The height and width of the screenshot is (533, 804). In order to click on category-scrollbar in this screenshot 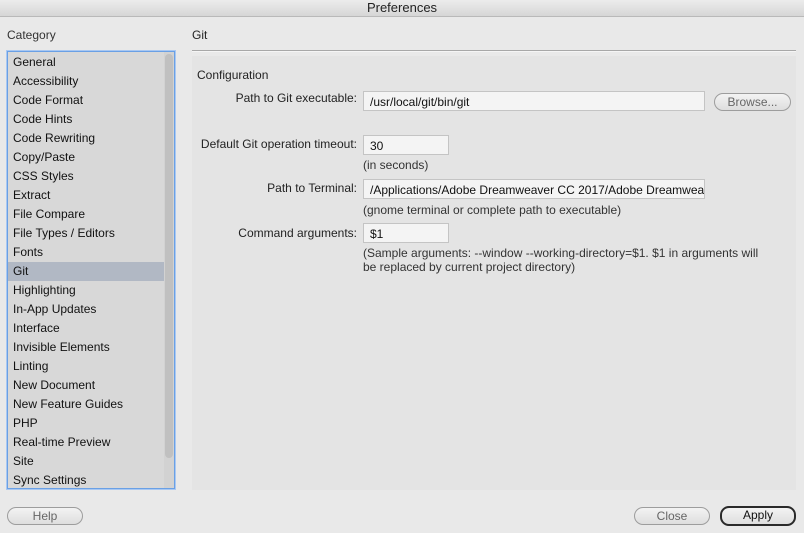, I will do `click(169, 270)`.